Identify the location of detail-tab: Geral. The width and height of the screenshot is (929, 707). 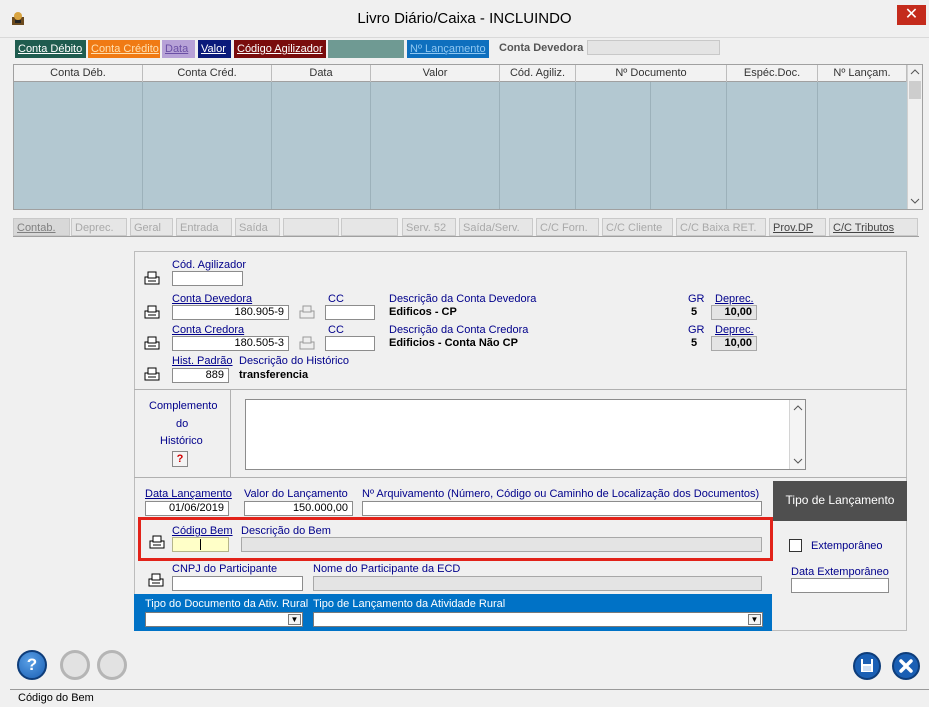
(151, 227).